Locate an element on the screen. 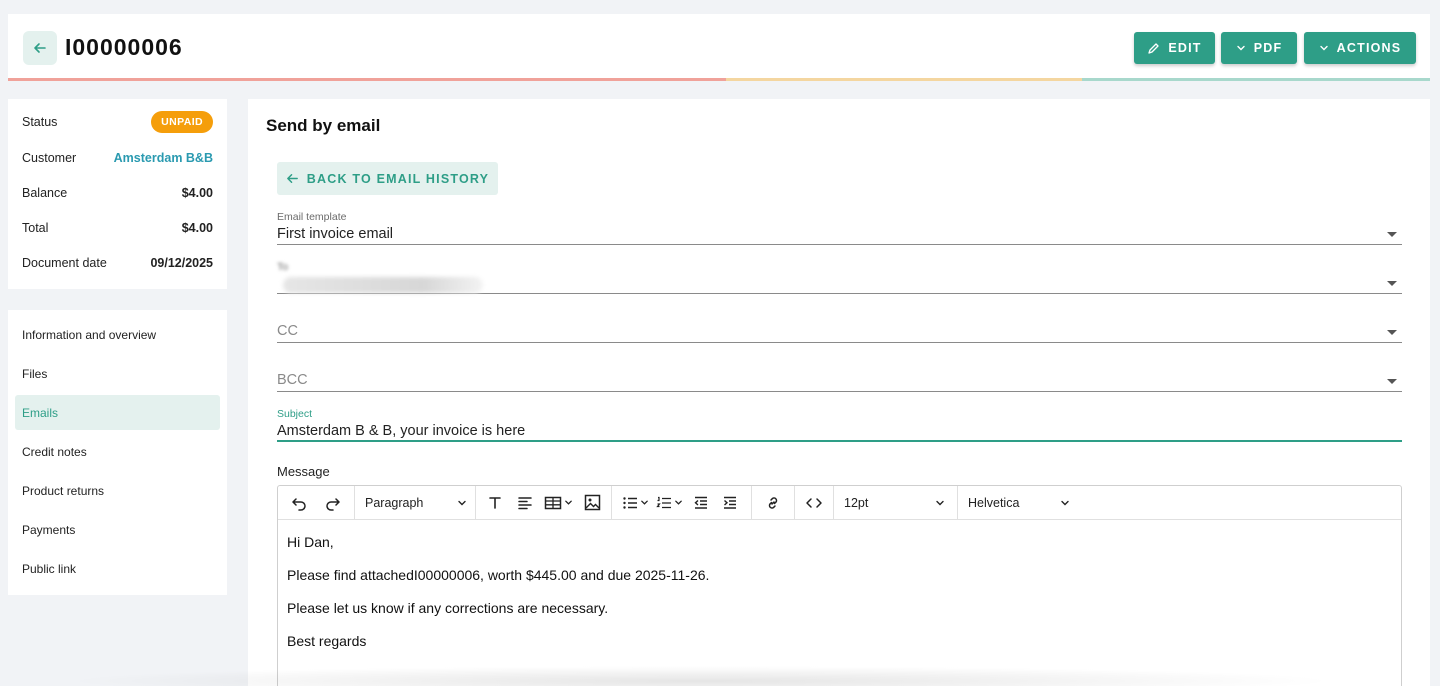  undo-icon is located at coordinates (299, 503).